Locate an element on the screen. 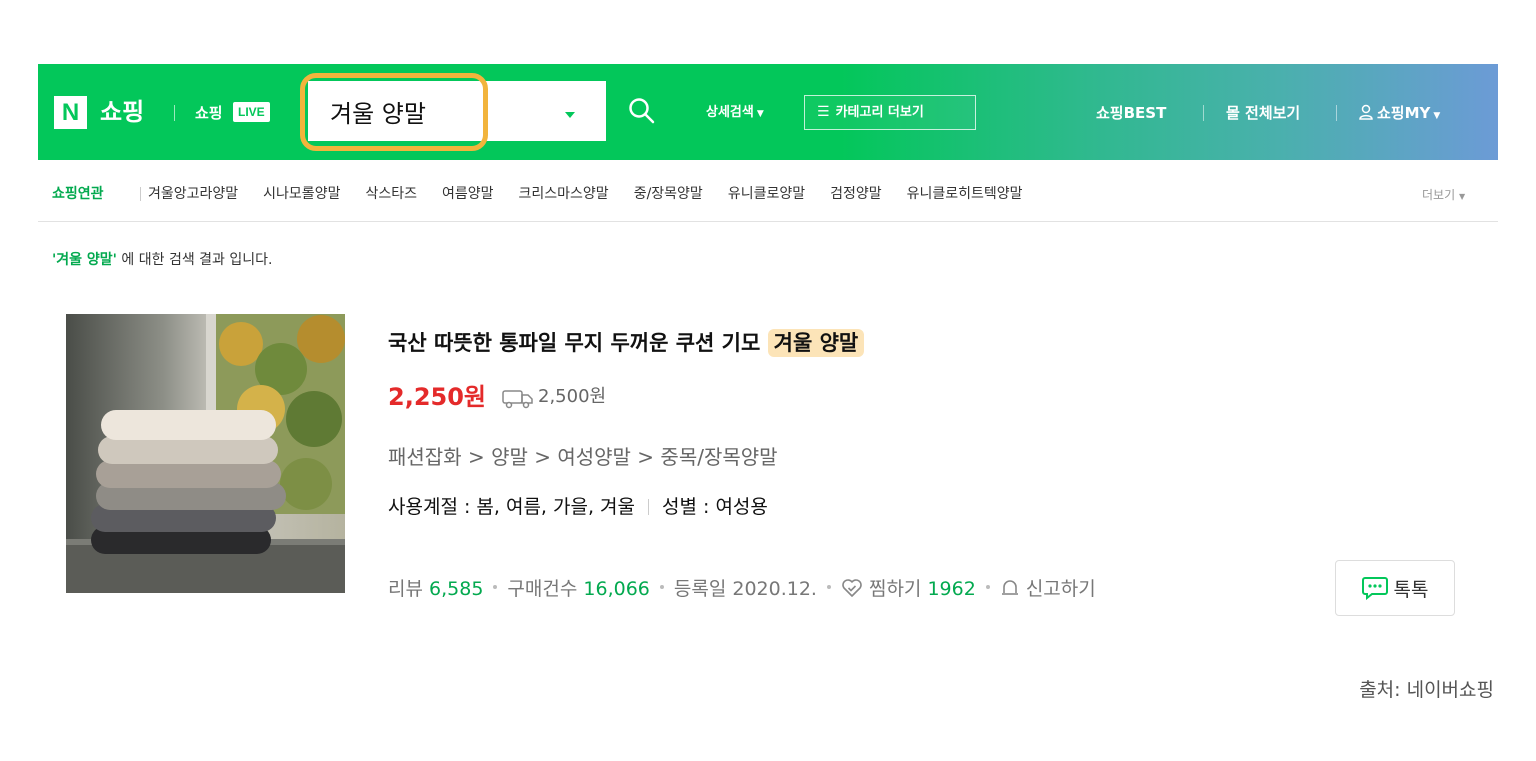  my-shopping-link: 쇼핑MY ▼ is located at coordinates (1399, 114).